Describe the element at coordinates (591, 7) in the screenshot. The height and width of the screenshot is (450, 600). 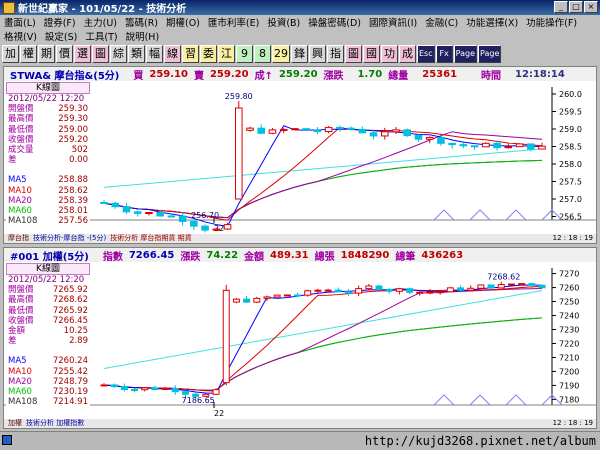
I see `close-button: ×` at that location.